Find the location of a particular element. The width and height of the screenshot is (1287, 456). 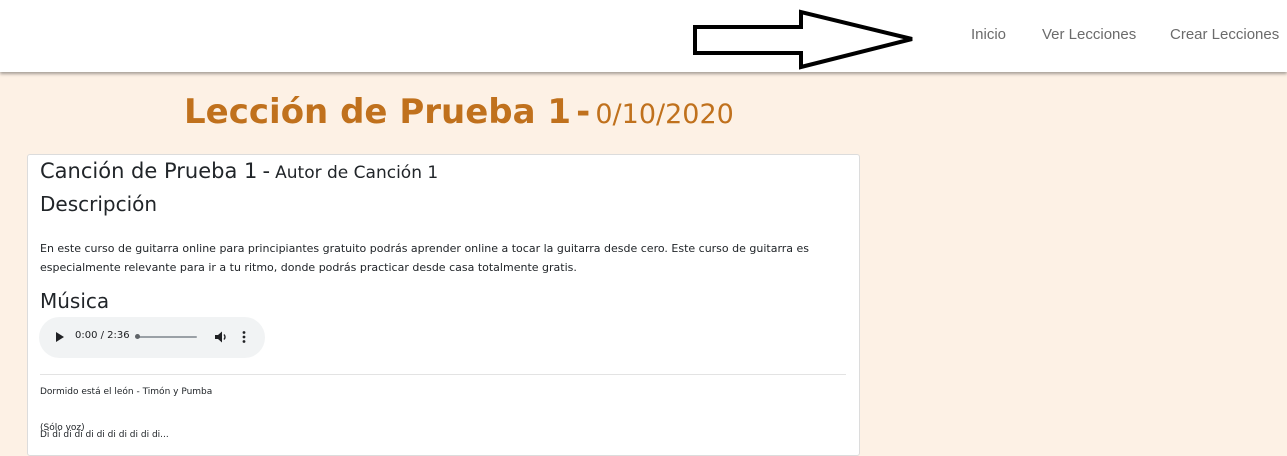

nav-link-crear-lecciones: Crear Lecciones is located at coordinates (1224, 34).